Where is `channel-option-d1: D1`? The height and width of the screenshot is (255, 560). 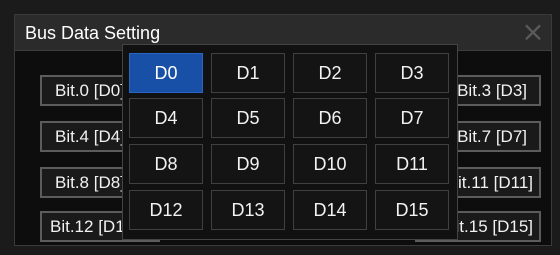 channel-option-d1: D1 is located at coordinates (248, 73).